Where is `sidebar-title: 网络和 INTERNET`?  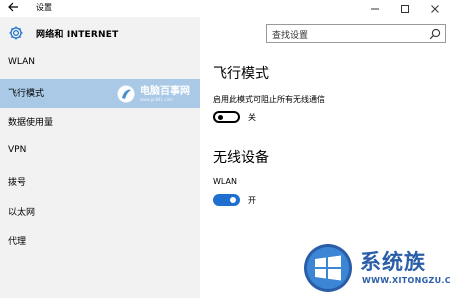 sidebar-title: 网络和 INTERNET is located at coordinates (77, 35).